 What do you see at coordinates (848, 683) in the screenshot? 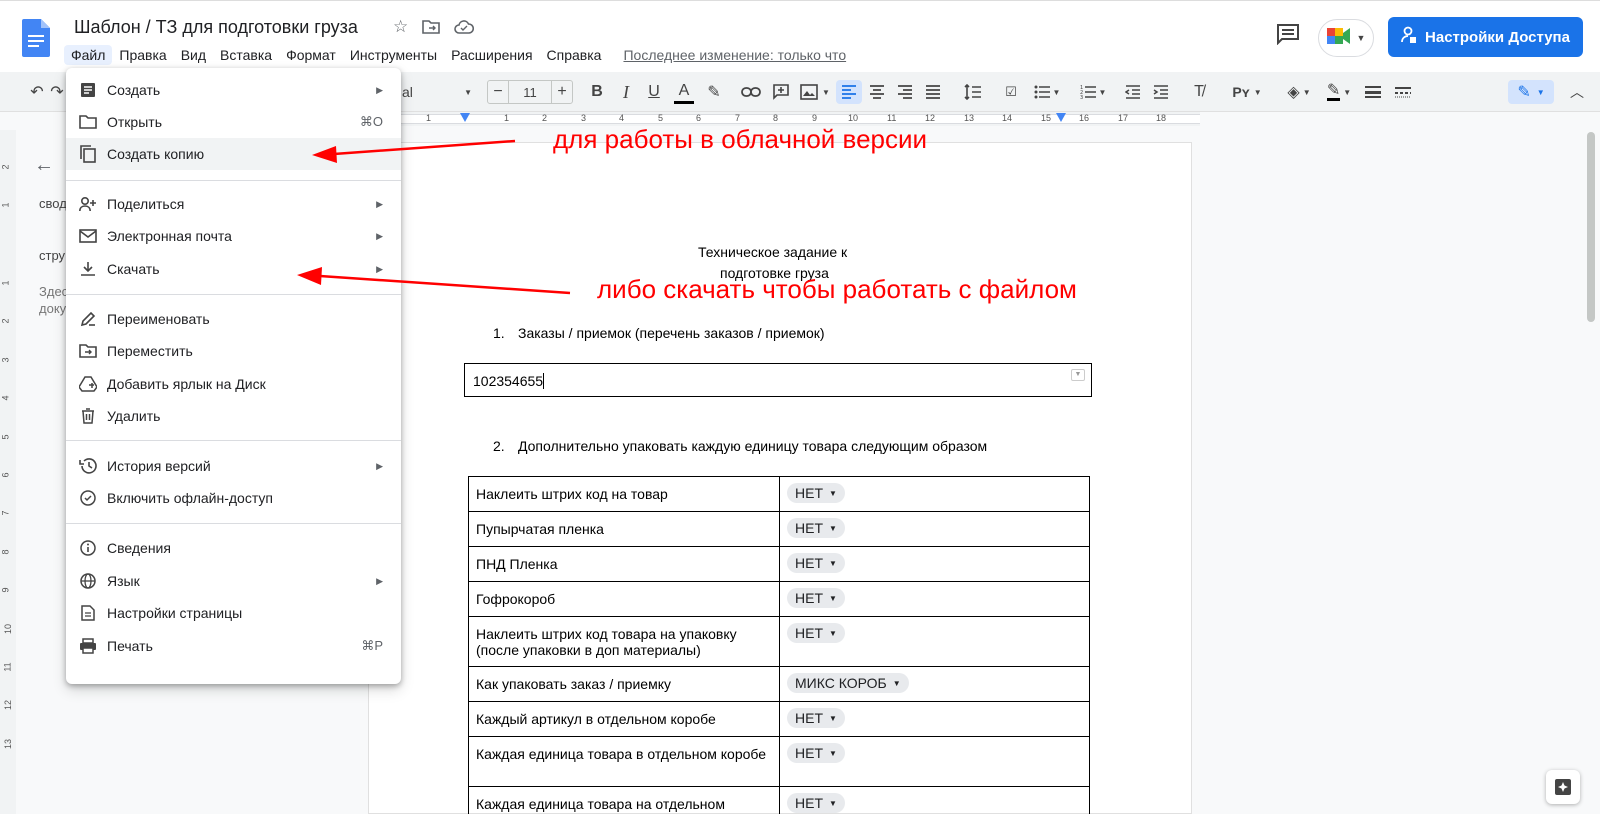
I see `dropdown-chip: МИКС КОРОБ ▼` at bounding box center [848, 683].